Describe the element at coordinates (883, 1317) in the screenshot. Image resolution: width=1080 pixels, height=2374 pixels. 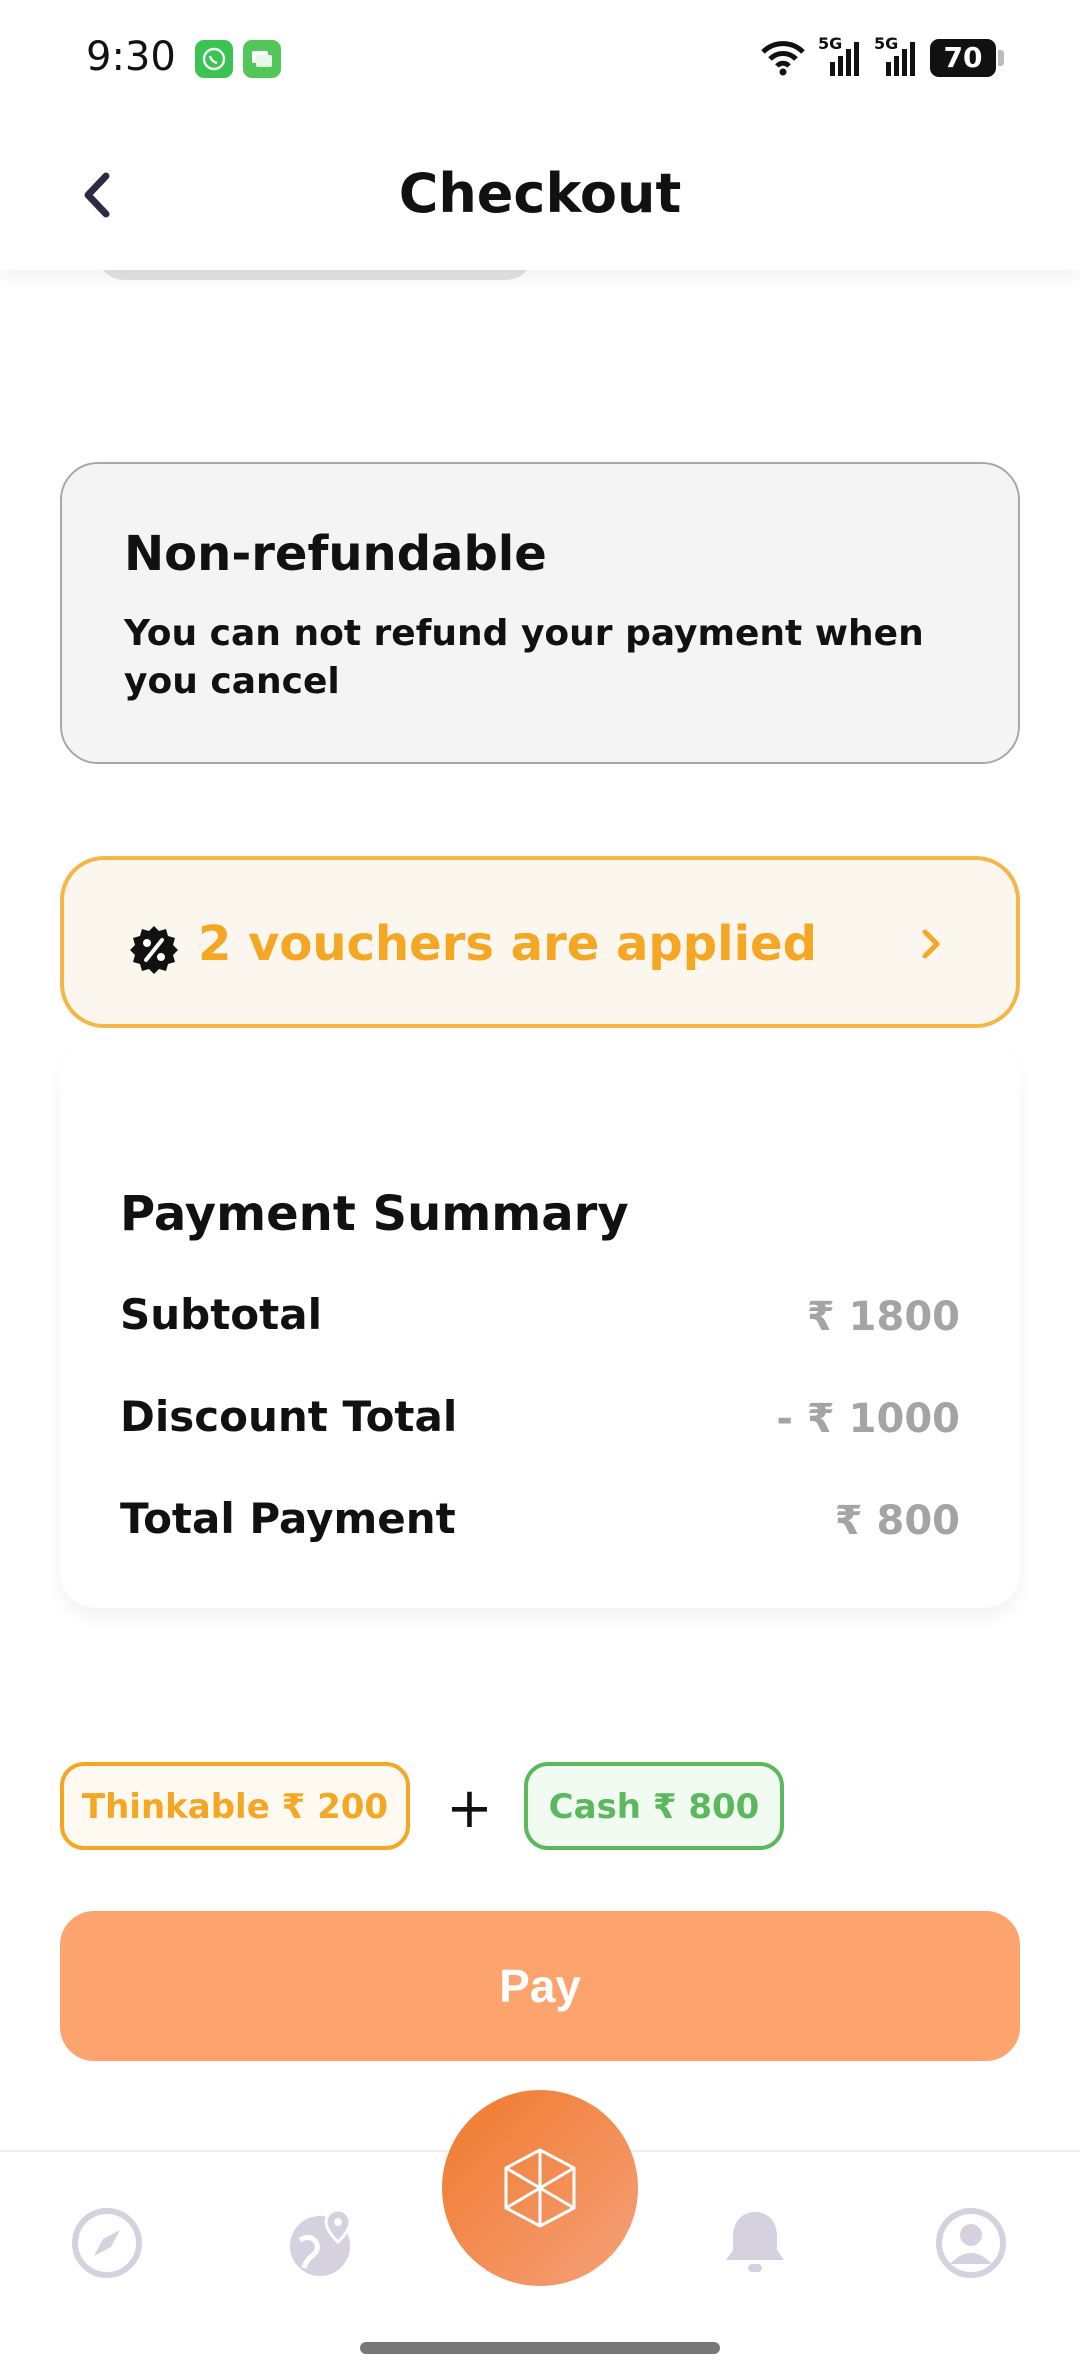
I see `summary-value: ₹ 1800` at that location.